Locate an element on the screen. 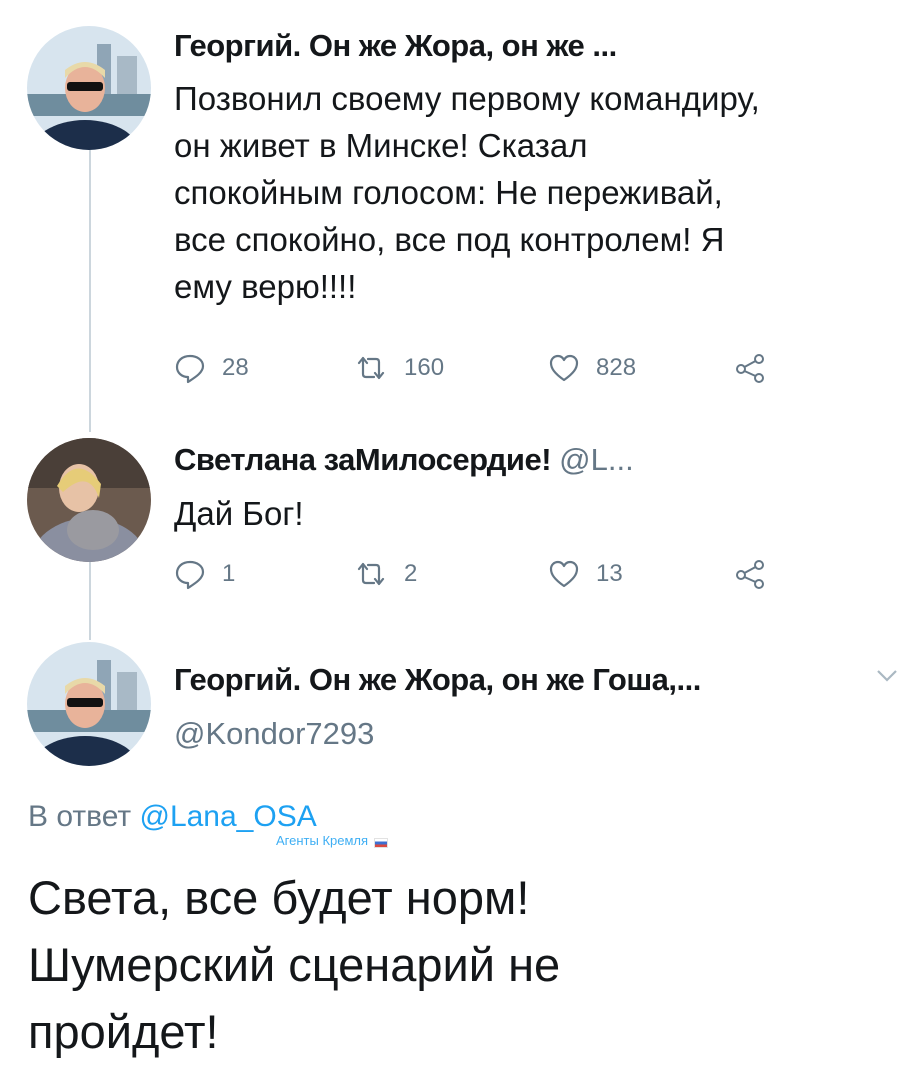 This screenshot has width=921, height=1080. reply-count: 1 is located at coordinates (229, 573).